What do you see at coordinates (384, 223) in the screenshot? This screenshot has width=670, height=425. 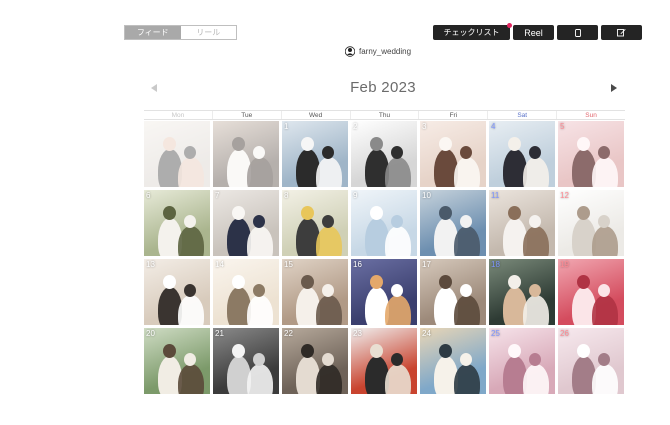 I see `calendar-day-cell: 9` at bounding box center [384, 223].